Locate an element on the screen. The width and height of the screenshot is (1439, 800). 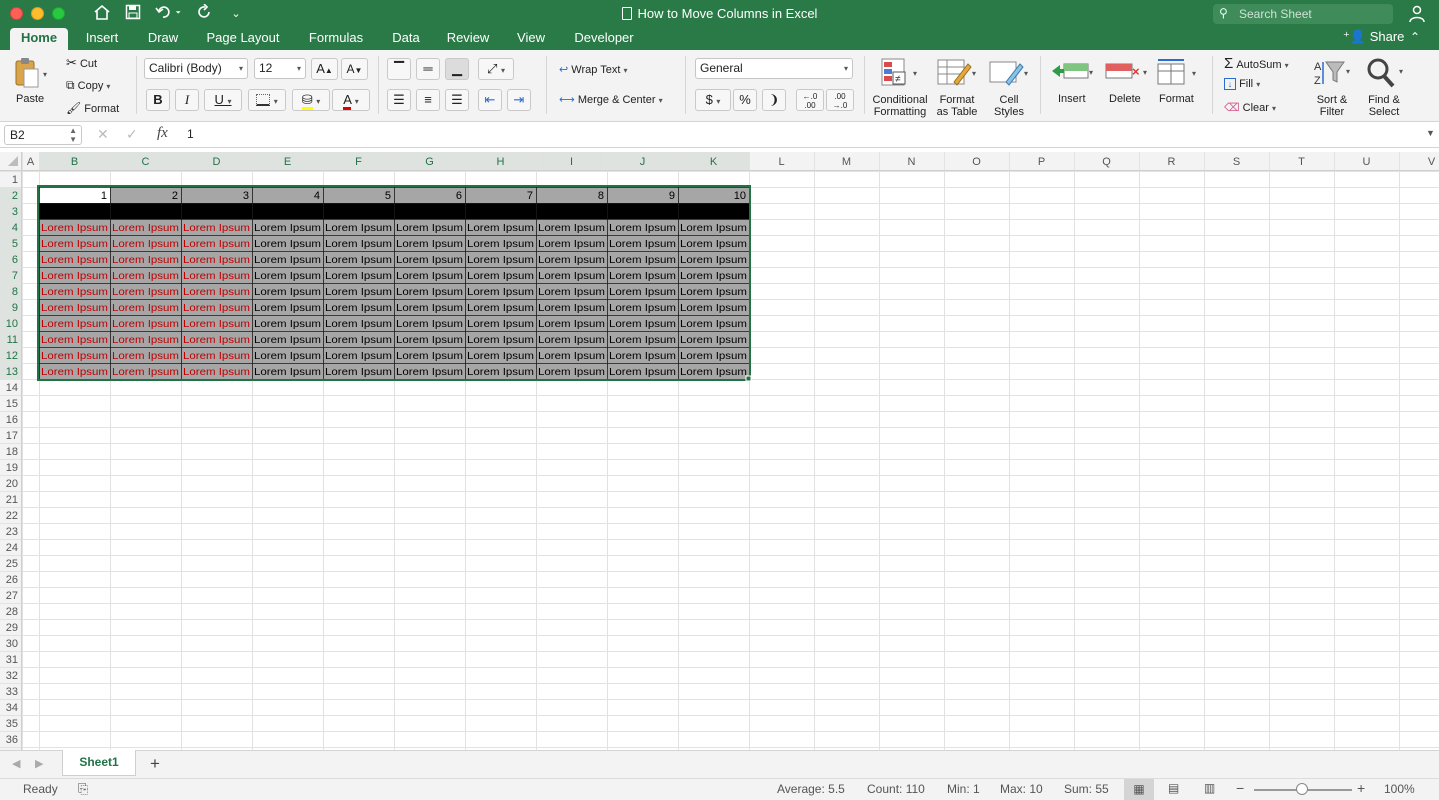
zoom-out-icon: − is located at coordinates (1240, 788).